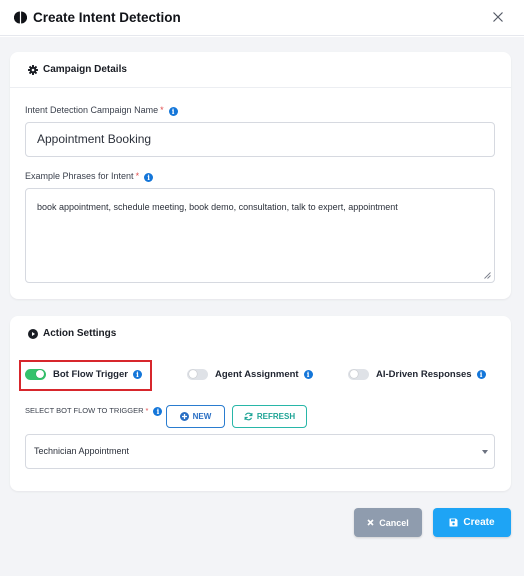 The image size is (524, 576). Describe the element at coordinates (260, 70) in the screenshot. I see `campaign-details-header: Campaign Details` at that location.